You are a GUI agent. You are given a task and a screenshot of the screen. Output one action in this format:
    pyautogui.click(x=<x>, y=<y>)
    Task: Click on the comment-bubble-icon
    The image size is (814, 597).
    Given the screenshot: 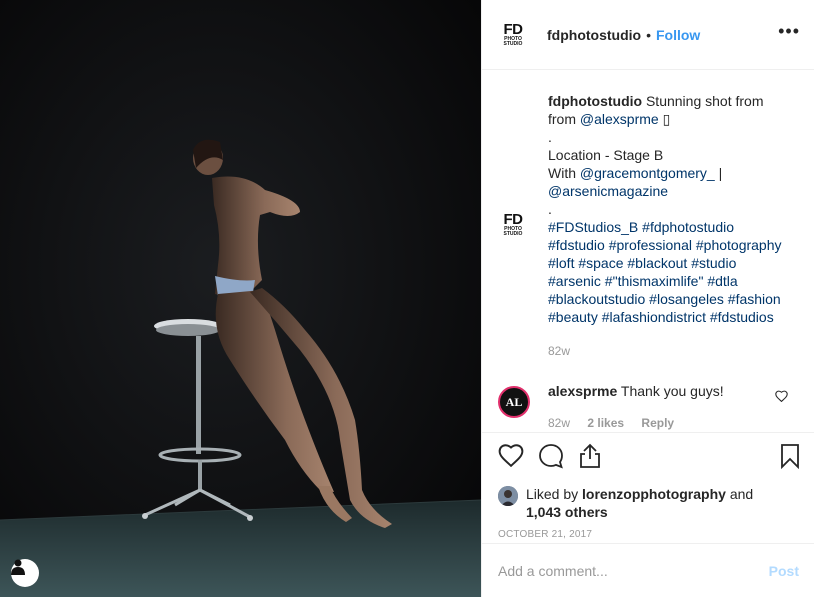 What is the action you would take?
    pyautogui.click(x=551, y=456)
    